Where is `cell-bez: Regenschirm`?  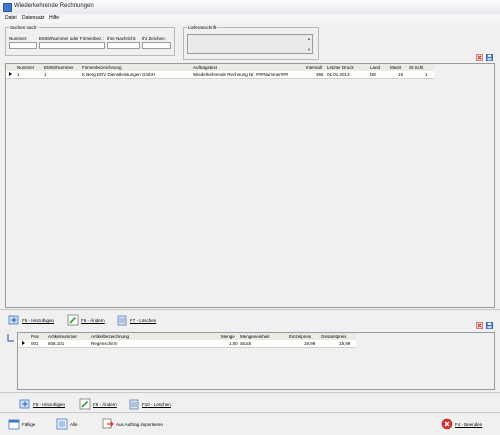 cell-bez: Regenschirm is located at coordinates (104, 343).